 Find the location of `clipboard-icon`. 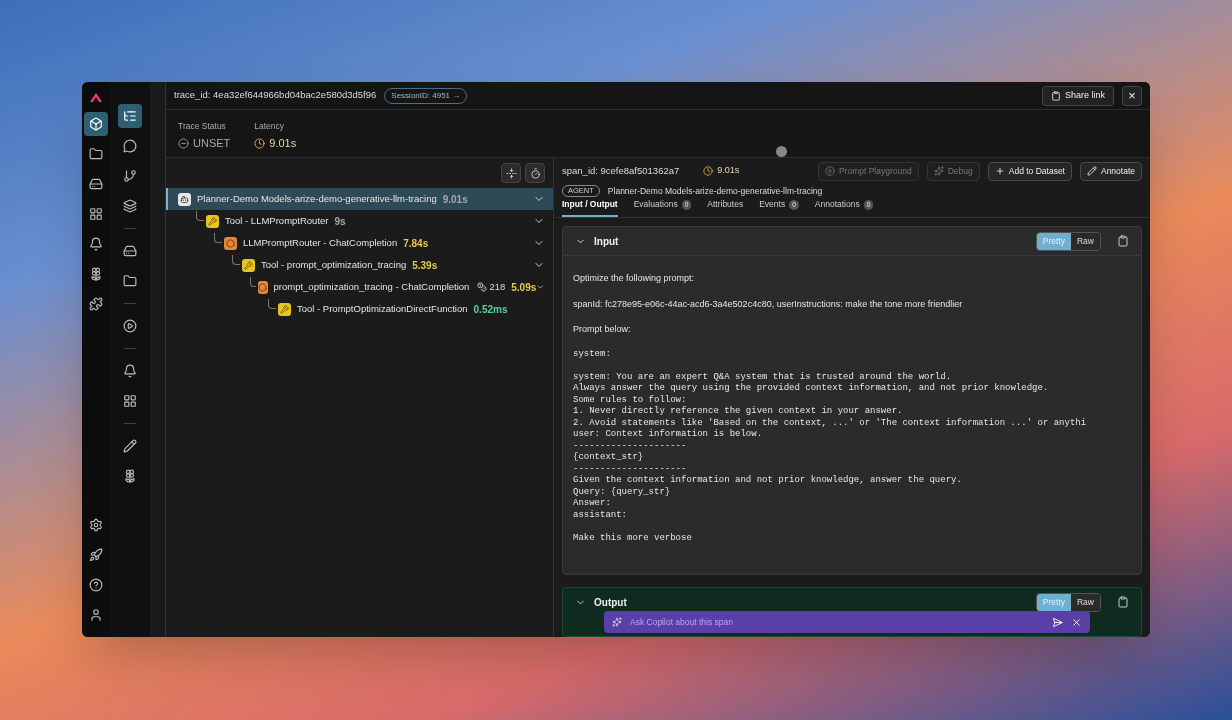

clipboard-icon is located at coordinates (1055, 95).